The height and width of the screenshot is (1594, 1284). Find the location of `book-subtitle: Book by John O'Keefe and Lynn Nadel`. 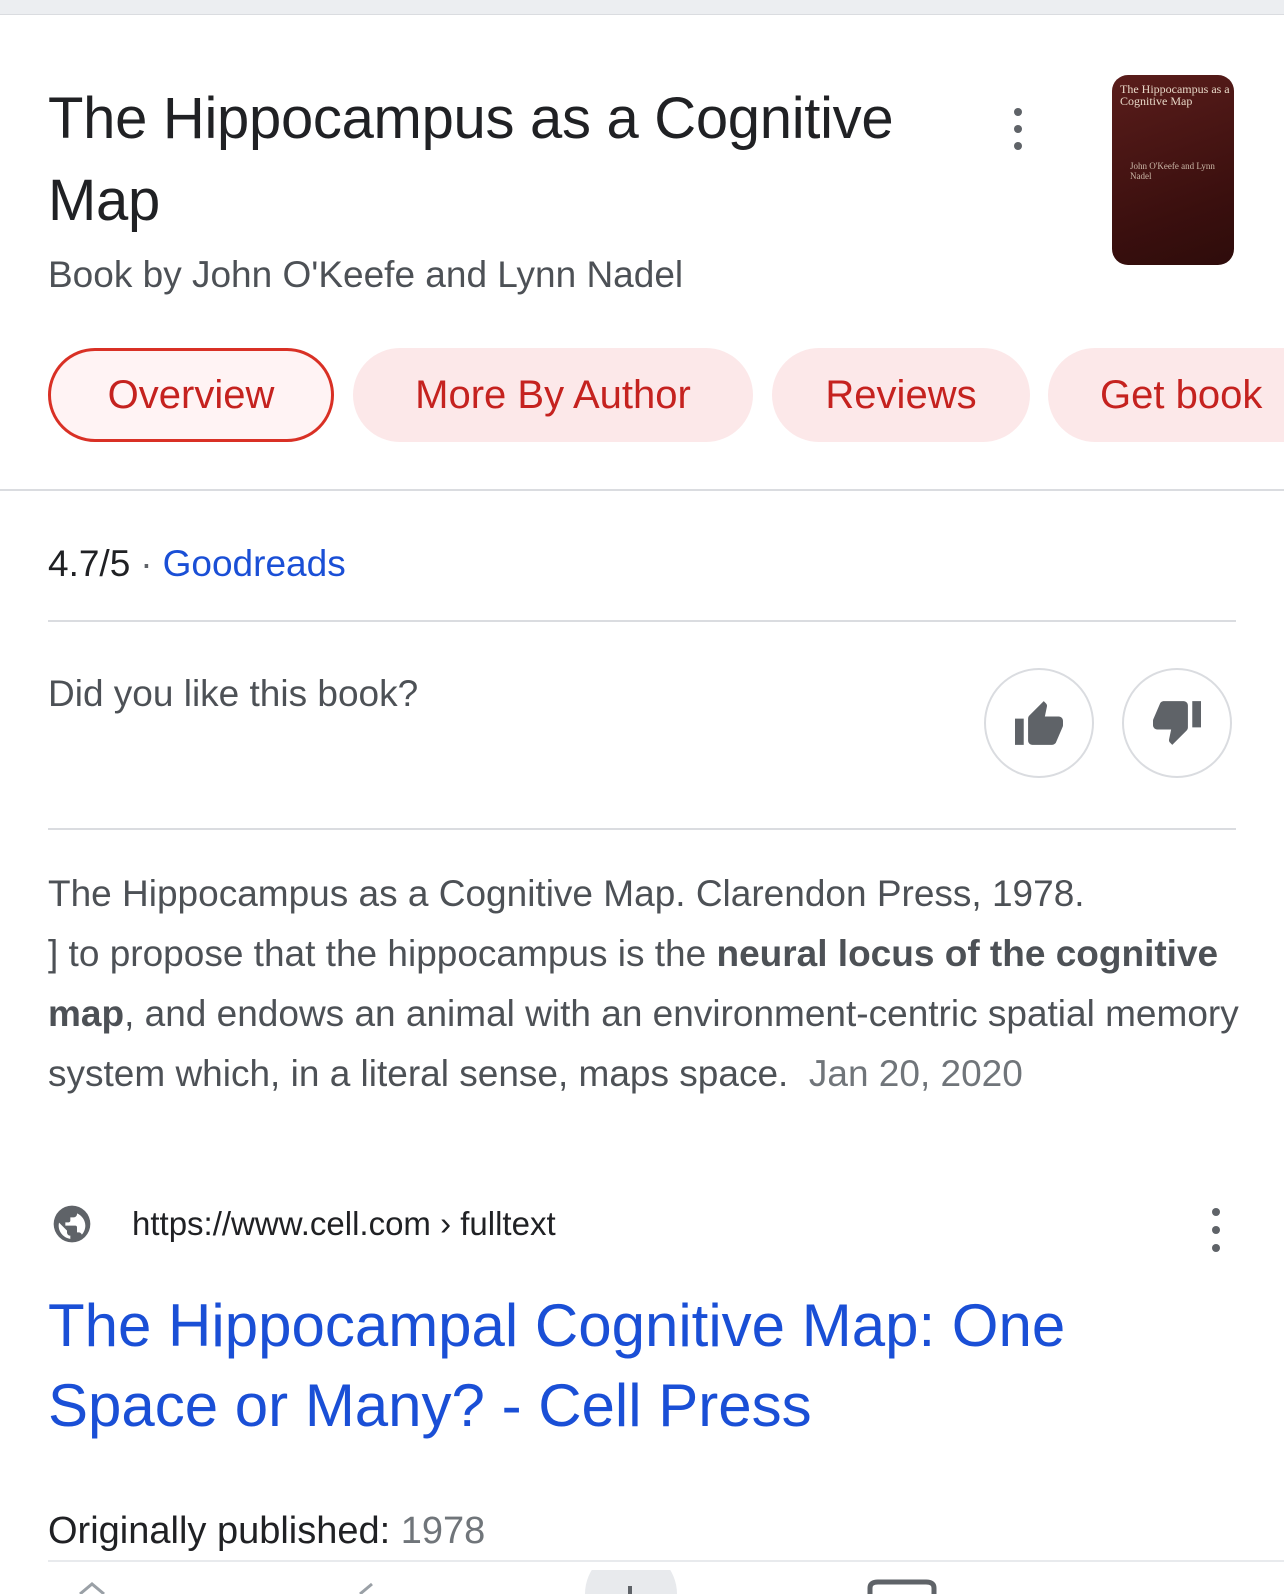

book-subtitle: Book by John O'Keefe and Lynn Nadel is located at coordinates (366, 274).